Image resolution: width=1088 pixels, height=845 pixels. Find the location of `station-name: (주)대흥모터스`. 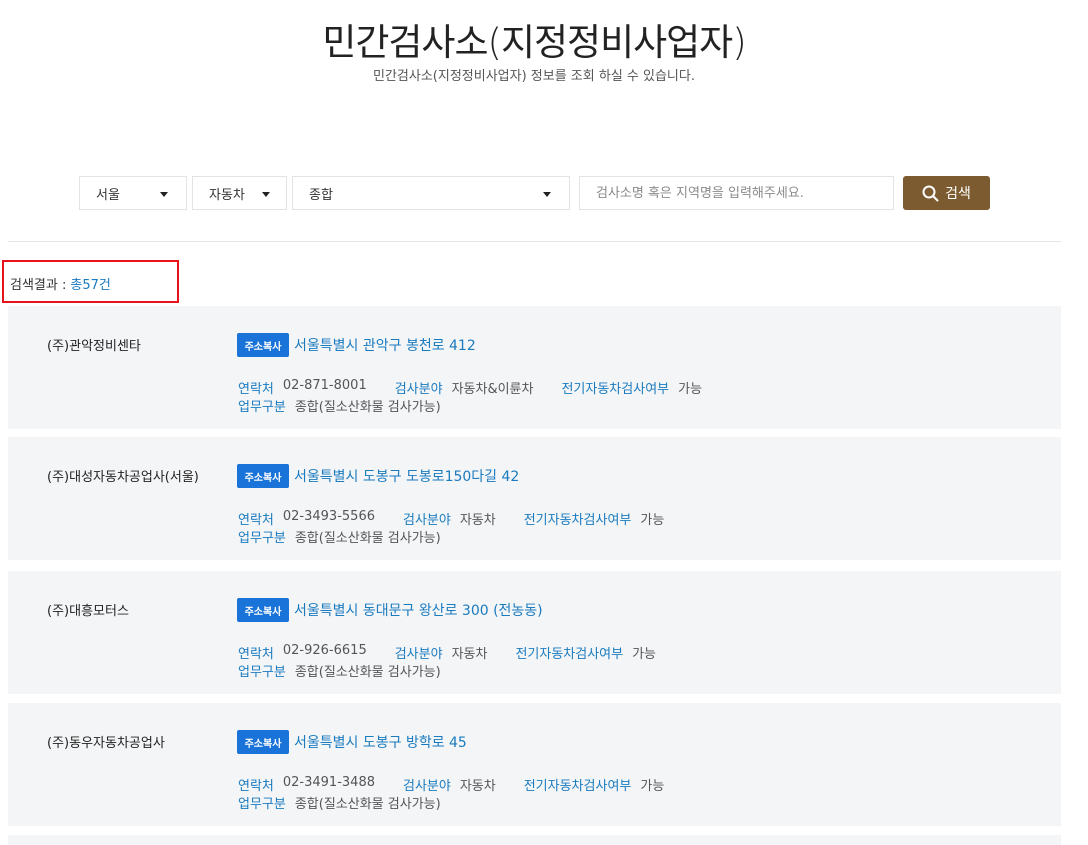

station-name: (주)대흥모터스 is located at coordinates (88, 611).